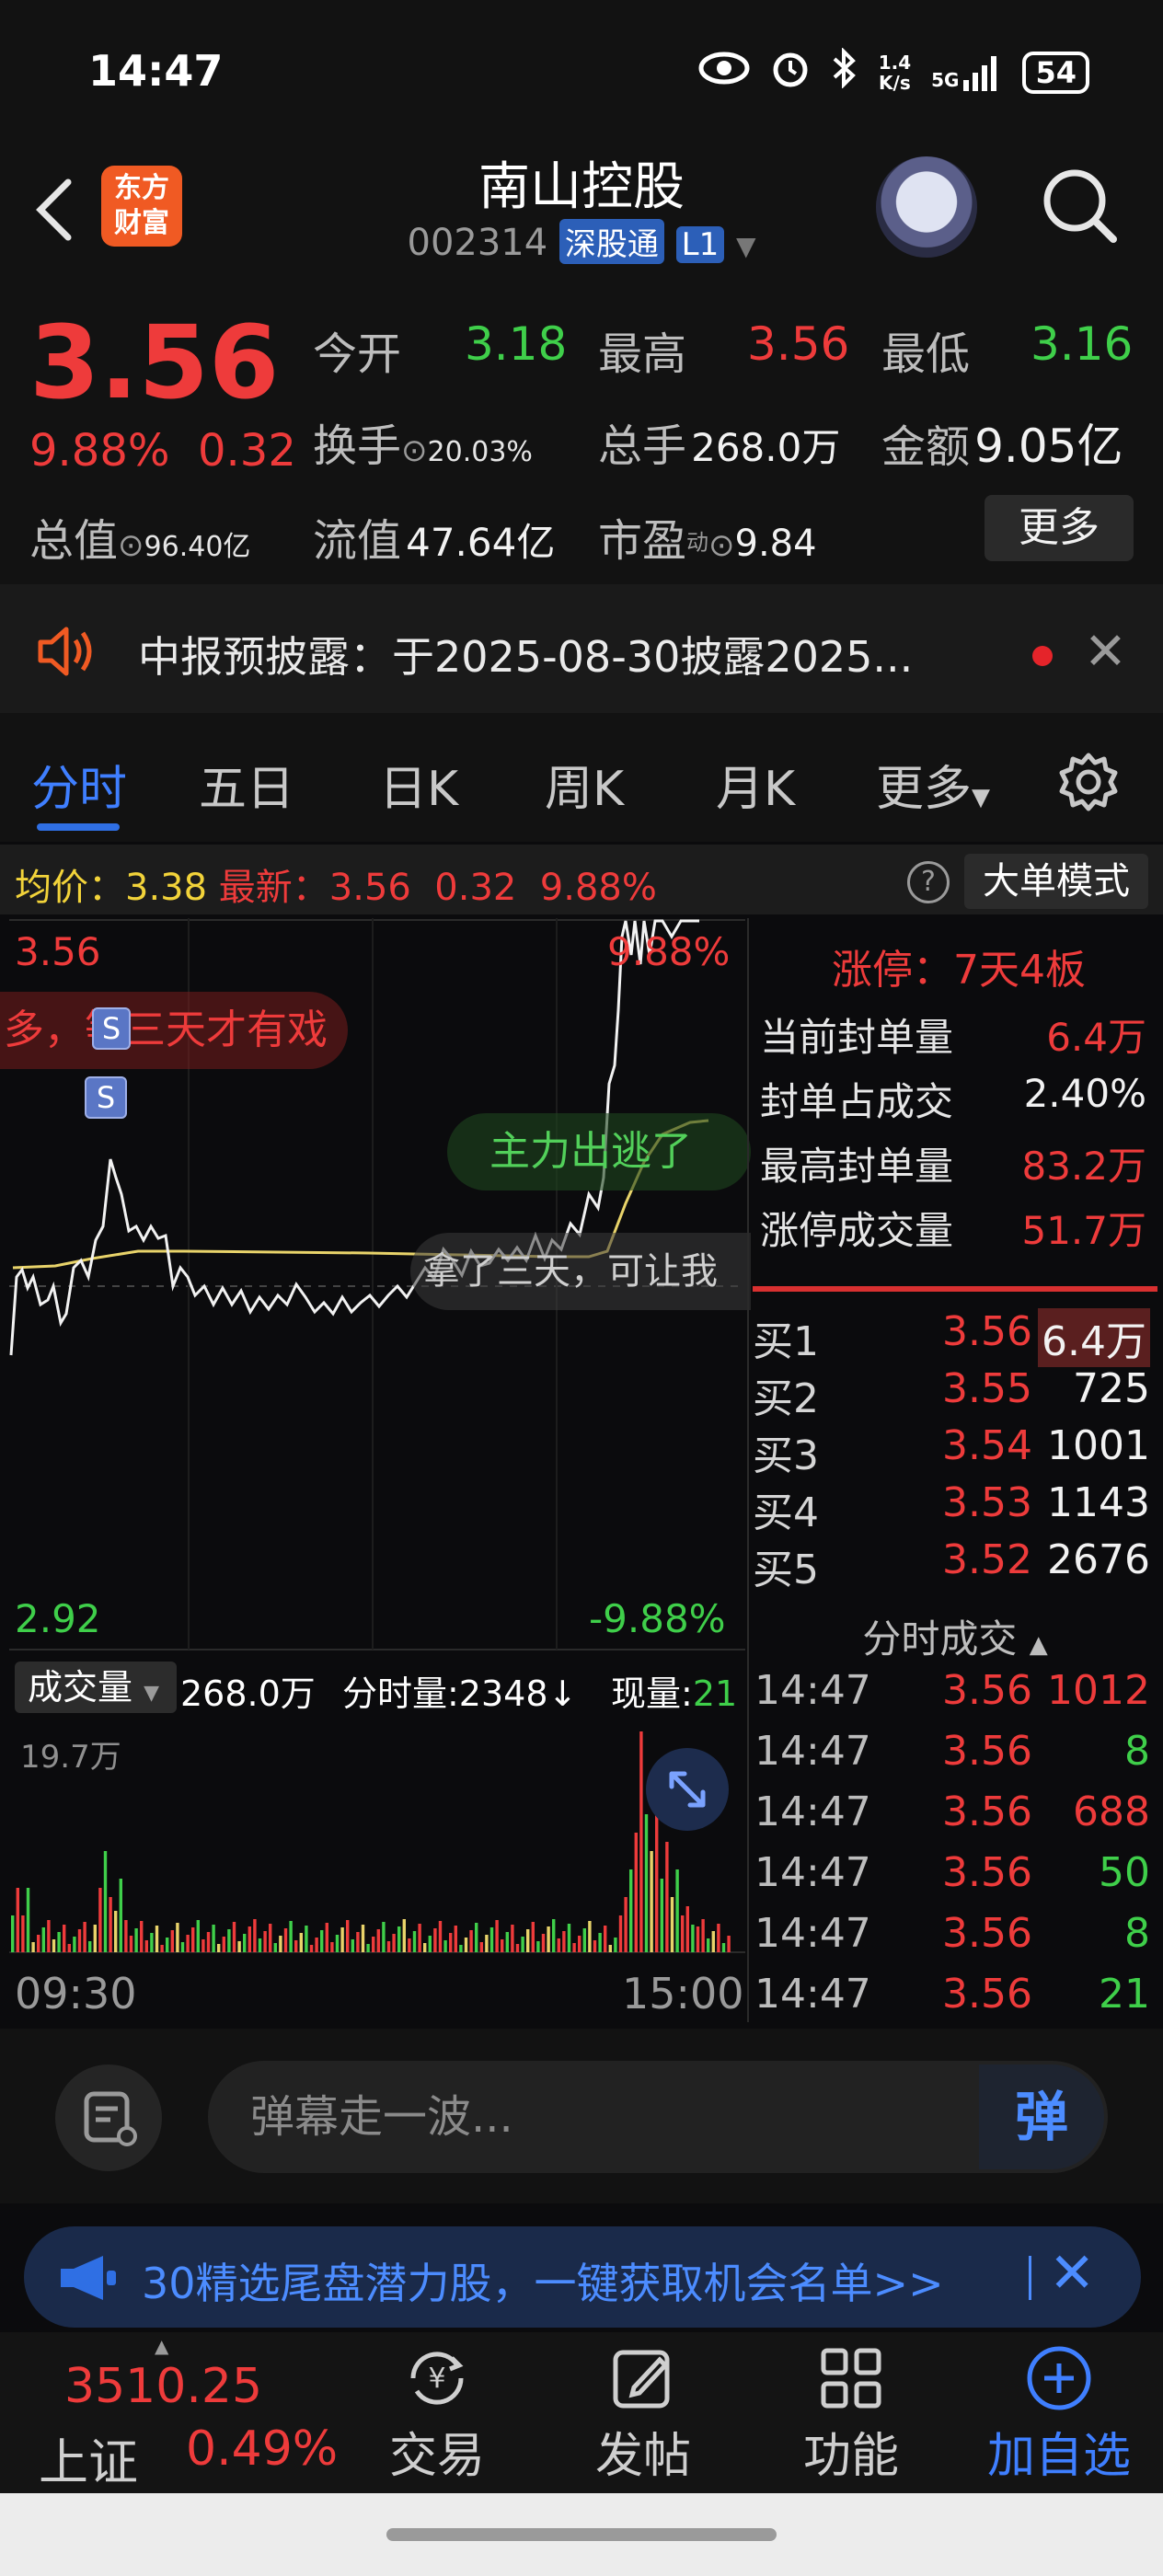 The height and width of the screenshot is (2576, 1163). Describe the element at coordinates (955, 1393) in the screenshot. I see `order-book-row: 买2 3.55 725` at that location.